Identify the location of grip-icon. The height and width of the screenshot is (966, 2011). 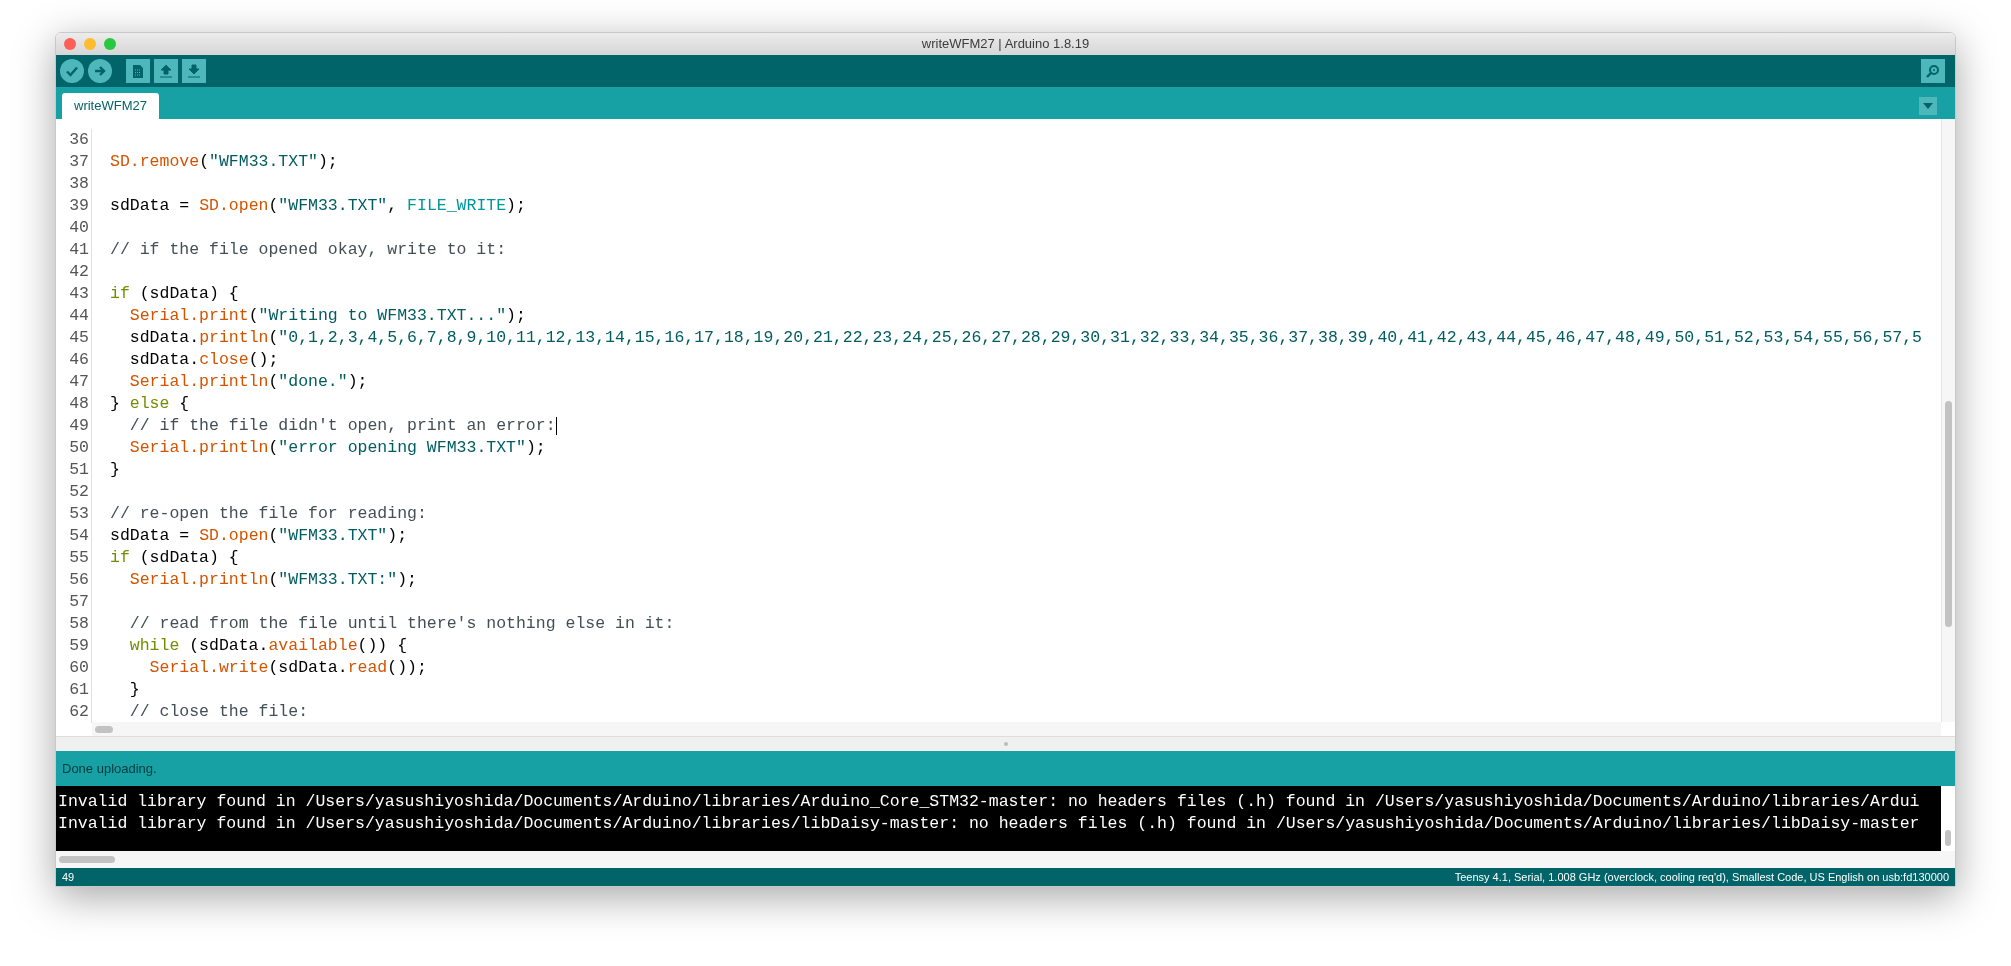
(1005, 744).